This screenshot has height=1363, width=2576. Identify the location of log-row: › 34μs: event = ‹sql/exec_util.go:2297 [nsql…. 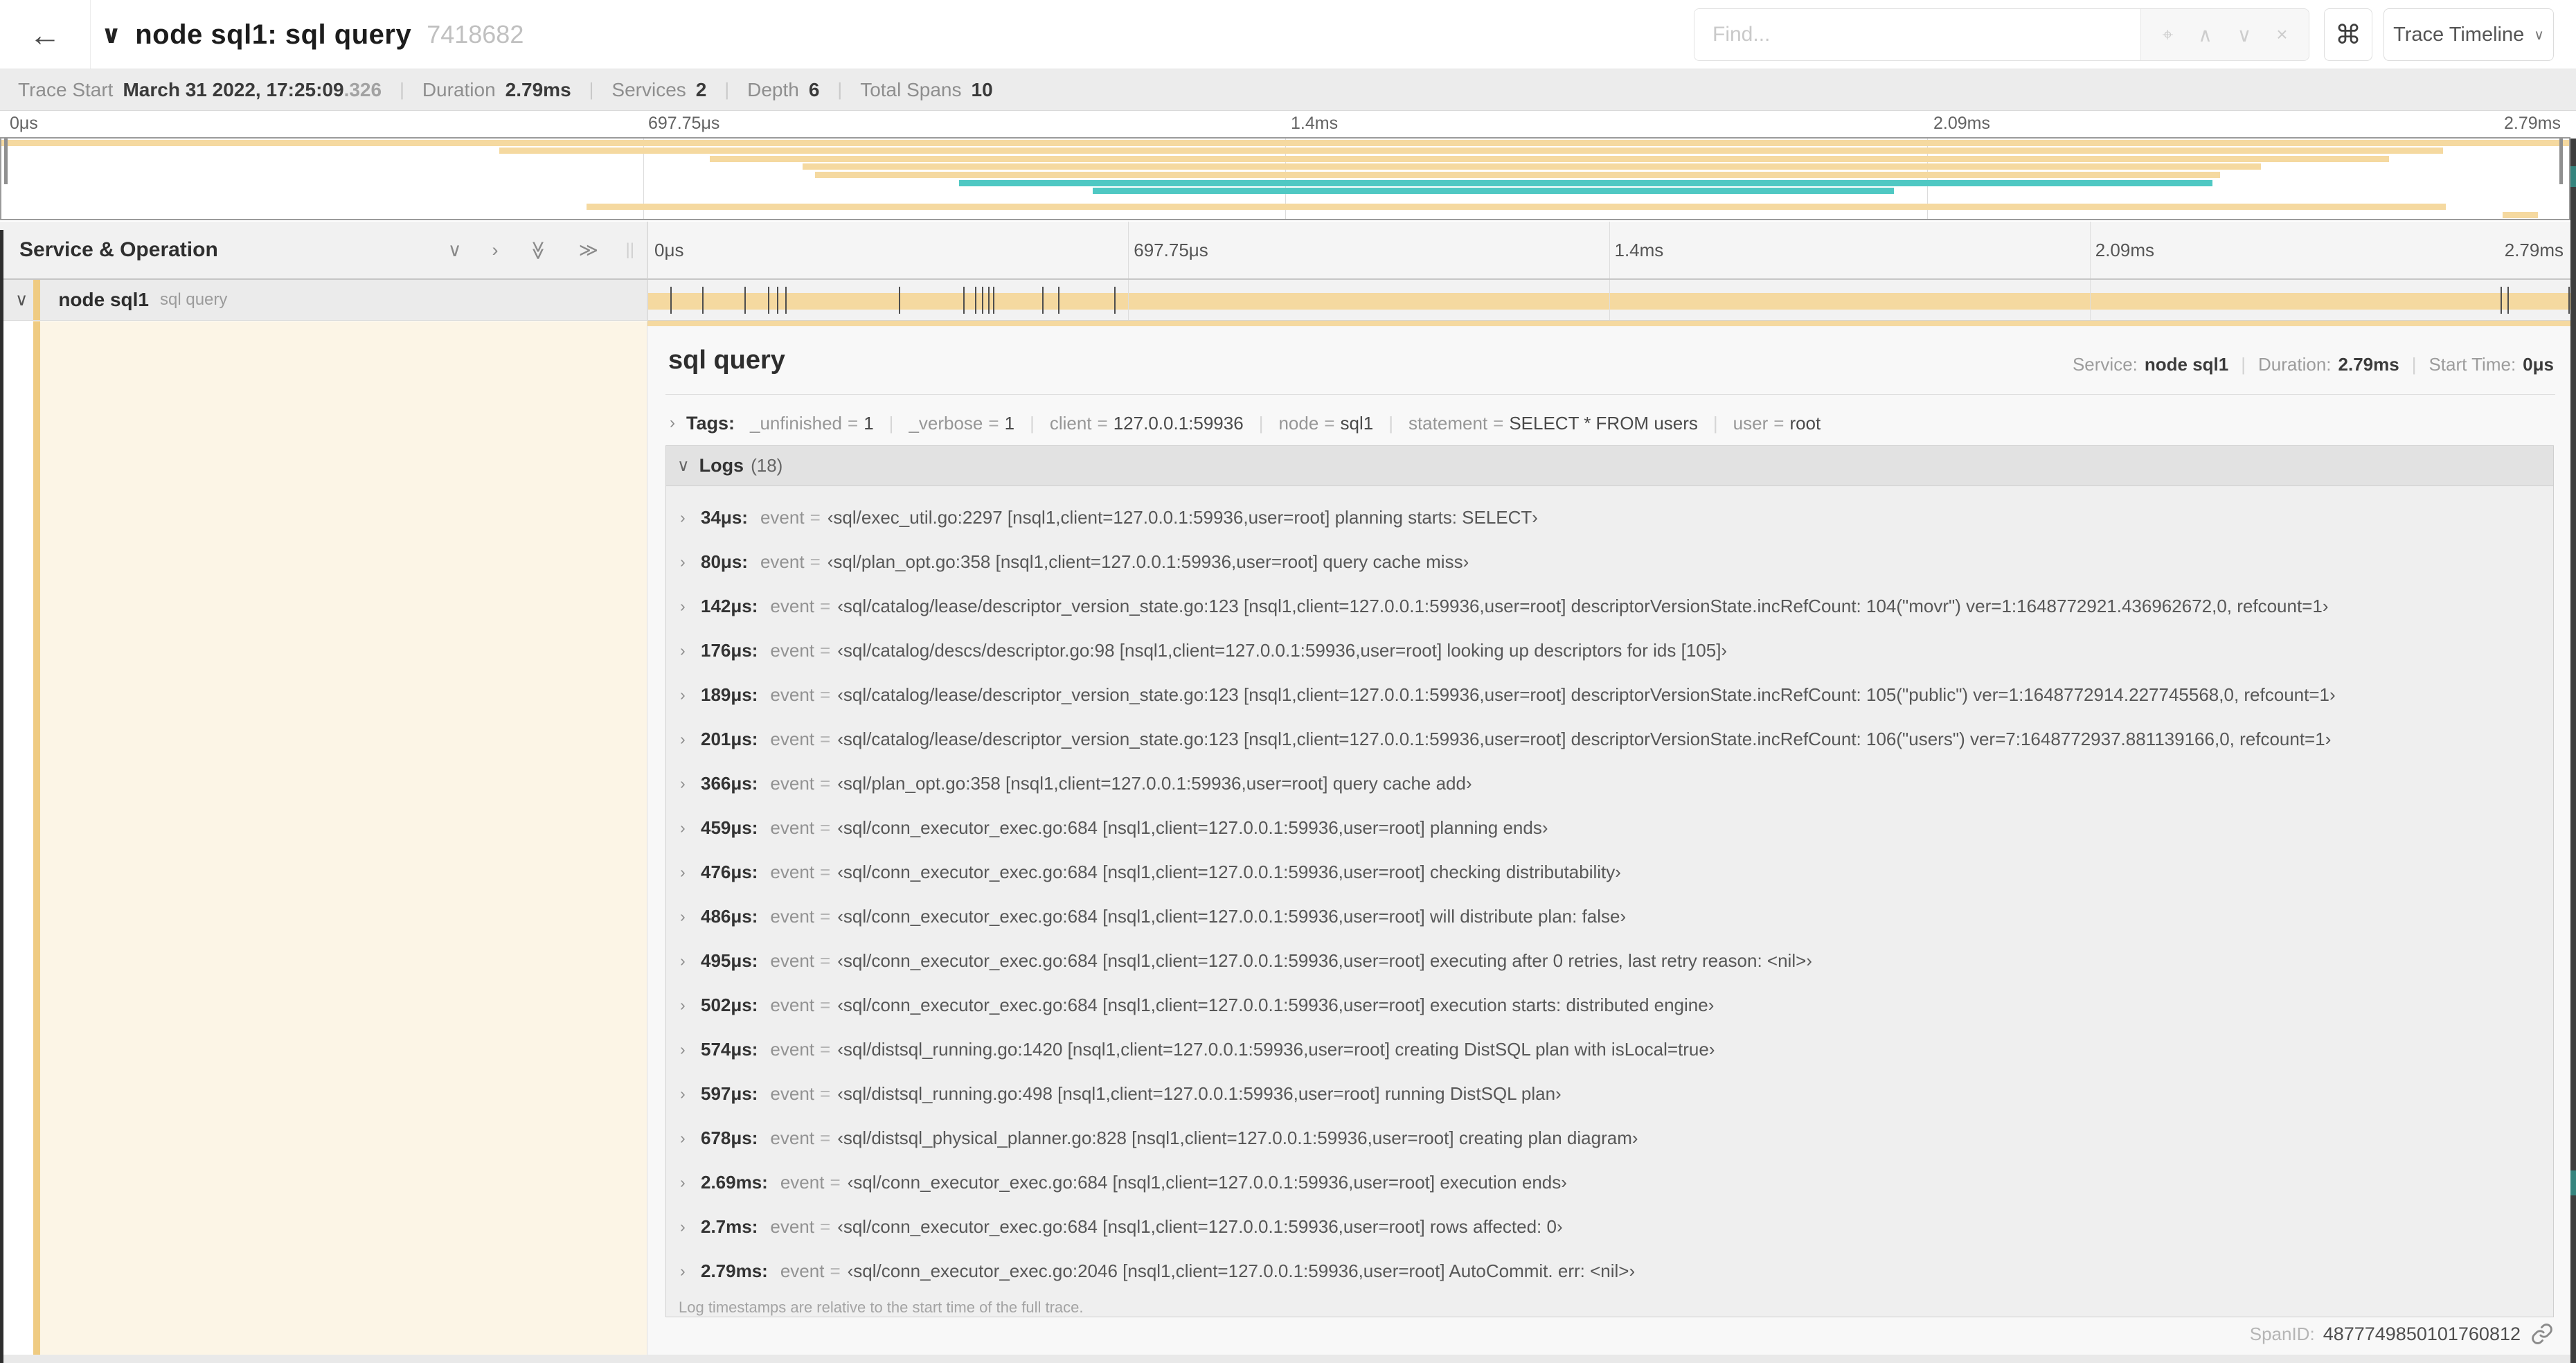
(1609, 517).